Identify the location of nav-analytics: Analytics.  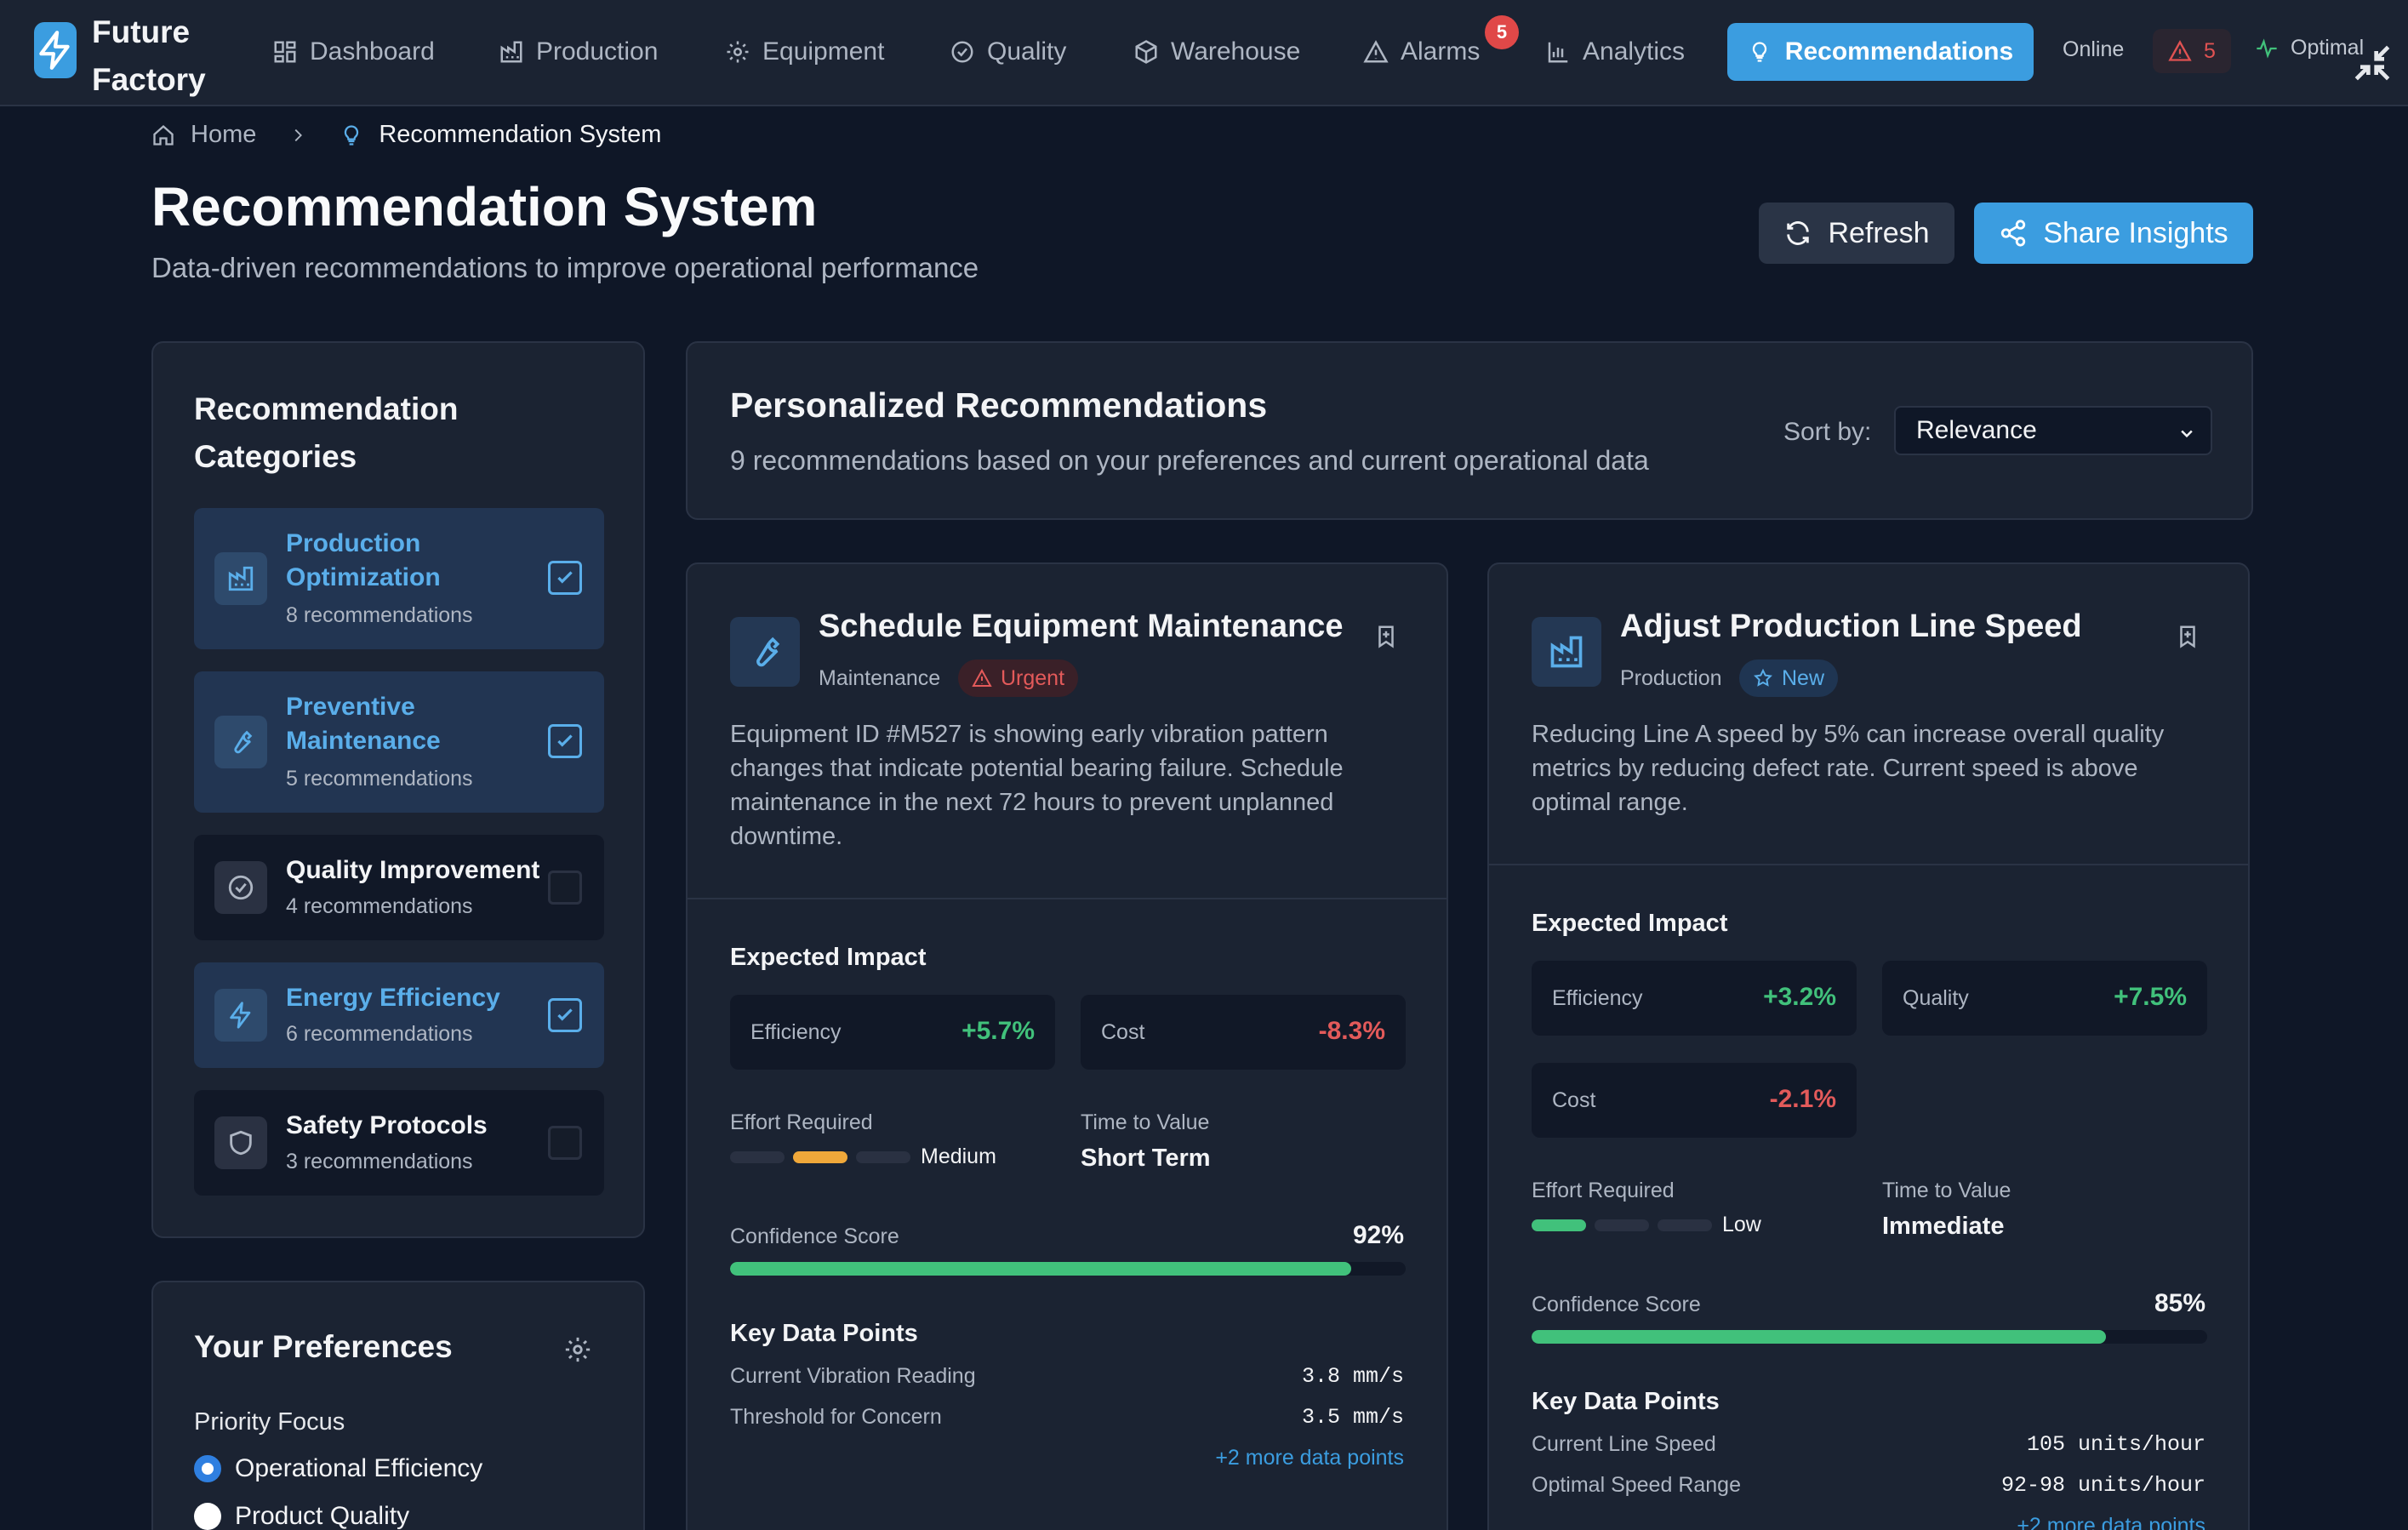
(1615, 52).